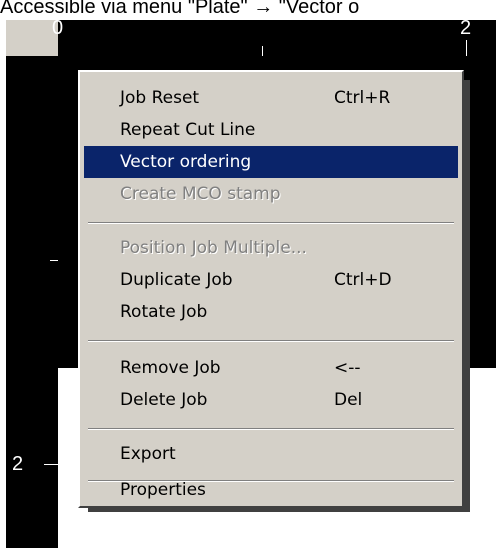 Image resolution: width=496 pixels, height=548 pixels. I want to click on menu-item-label: Job Reset, so click(160, 98).